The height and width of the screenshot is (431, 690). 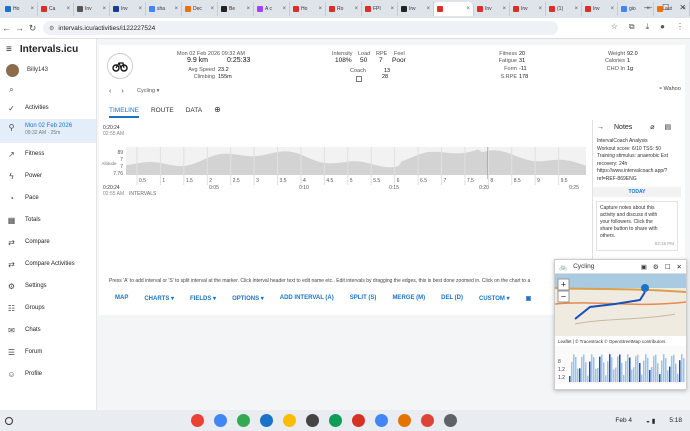 What do you see at coordinates (110, 91) in the screenshot?
I see `prev-activity-icon: ‹` at bounding box center [110, 91].